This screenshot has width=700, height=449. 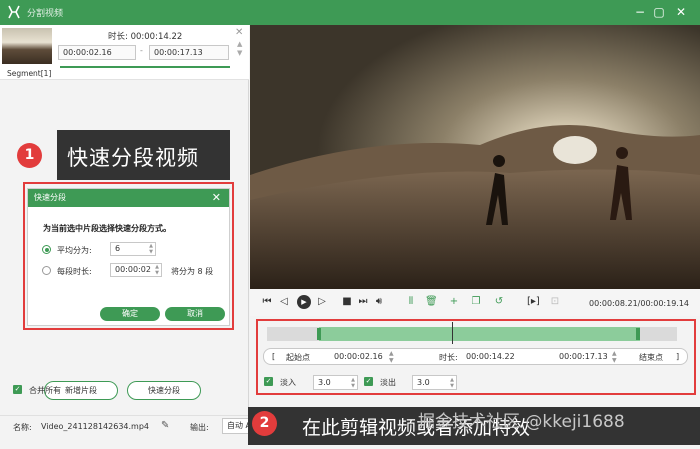 What do you see at coordinates (388, 382) in the screenshot?
I see `fade-out-label: 淡出` at bounding box center [388, 382].